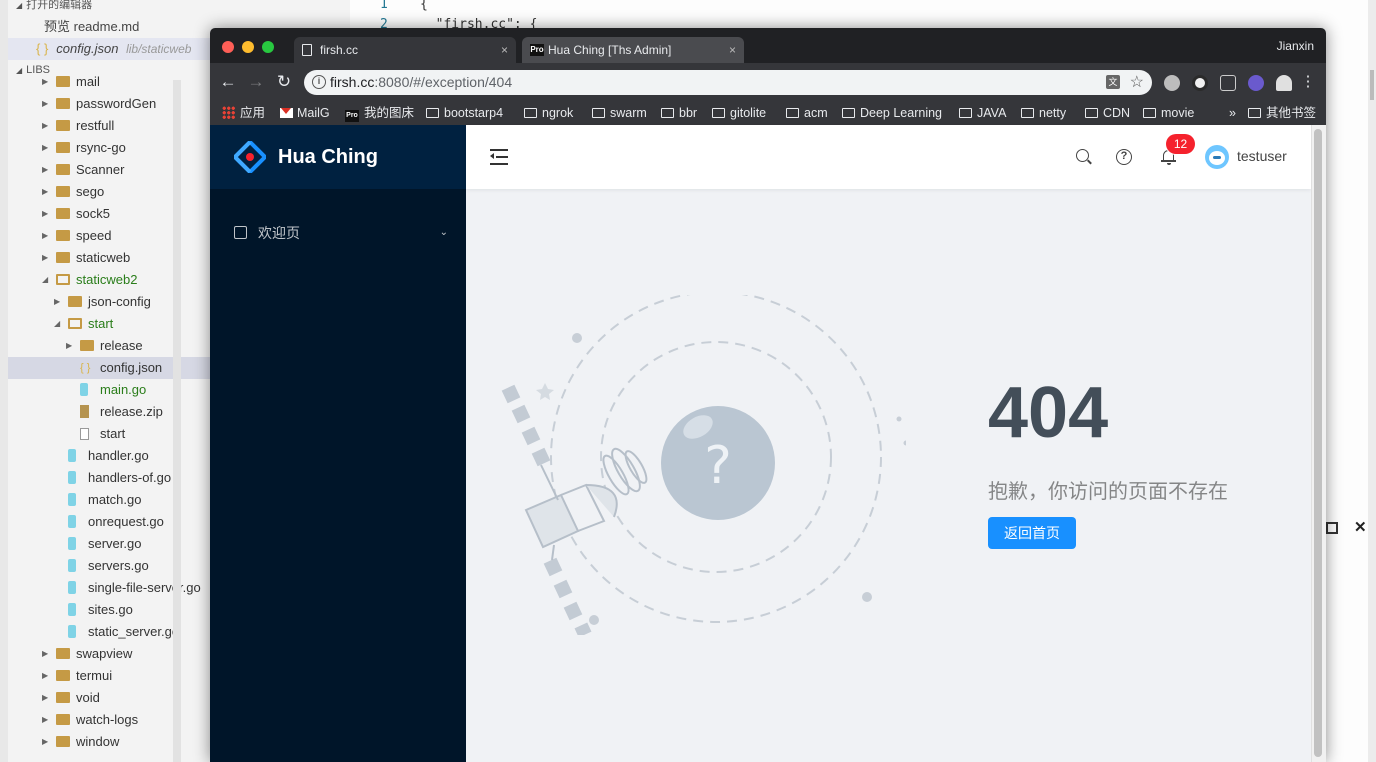 The image size is (1376, 762). Describe the element at coordinates (464, 113) in the screenshot. I see `bookmark-folder: bootstarp4` at that location.